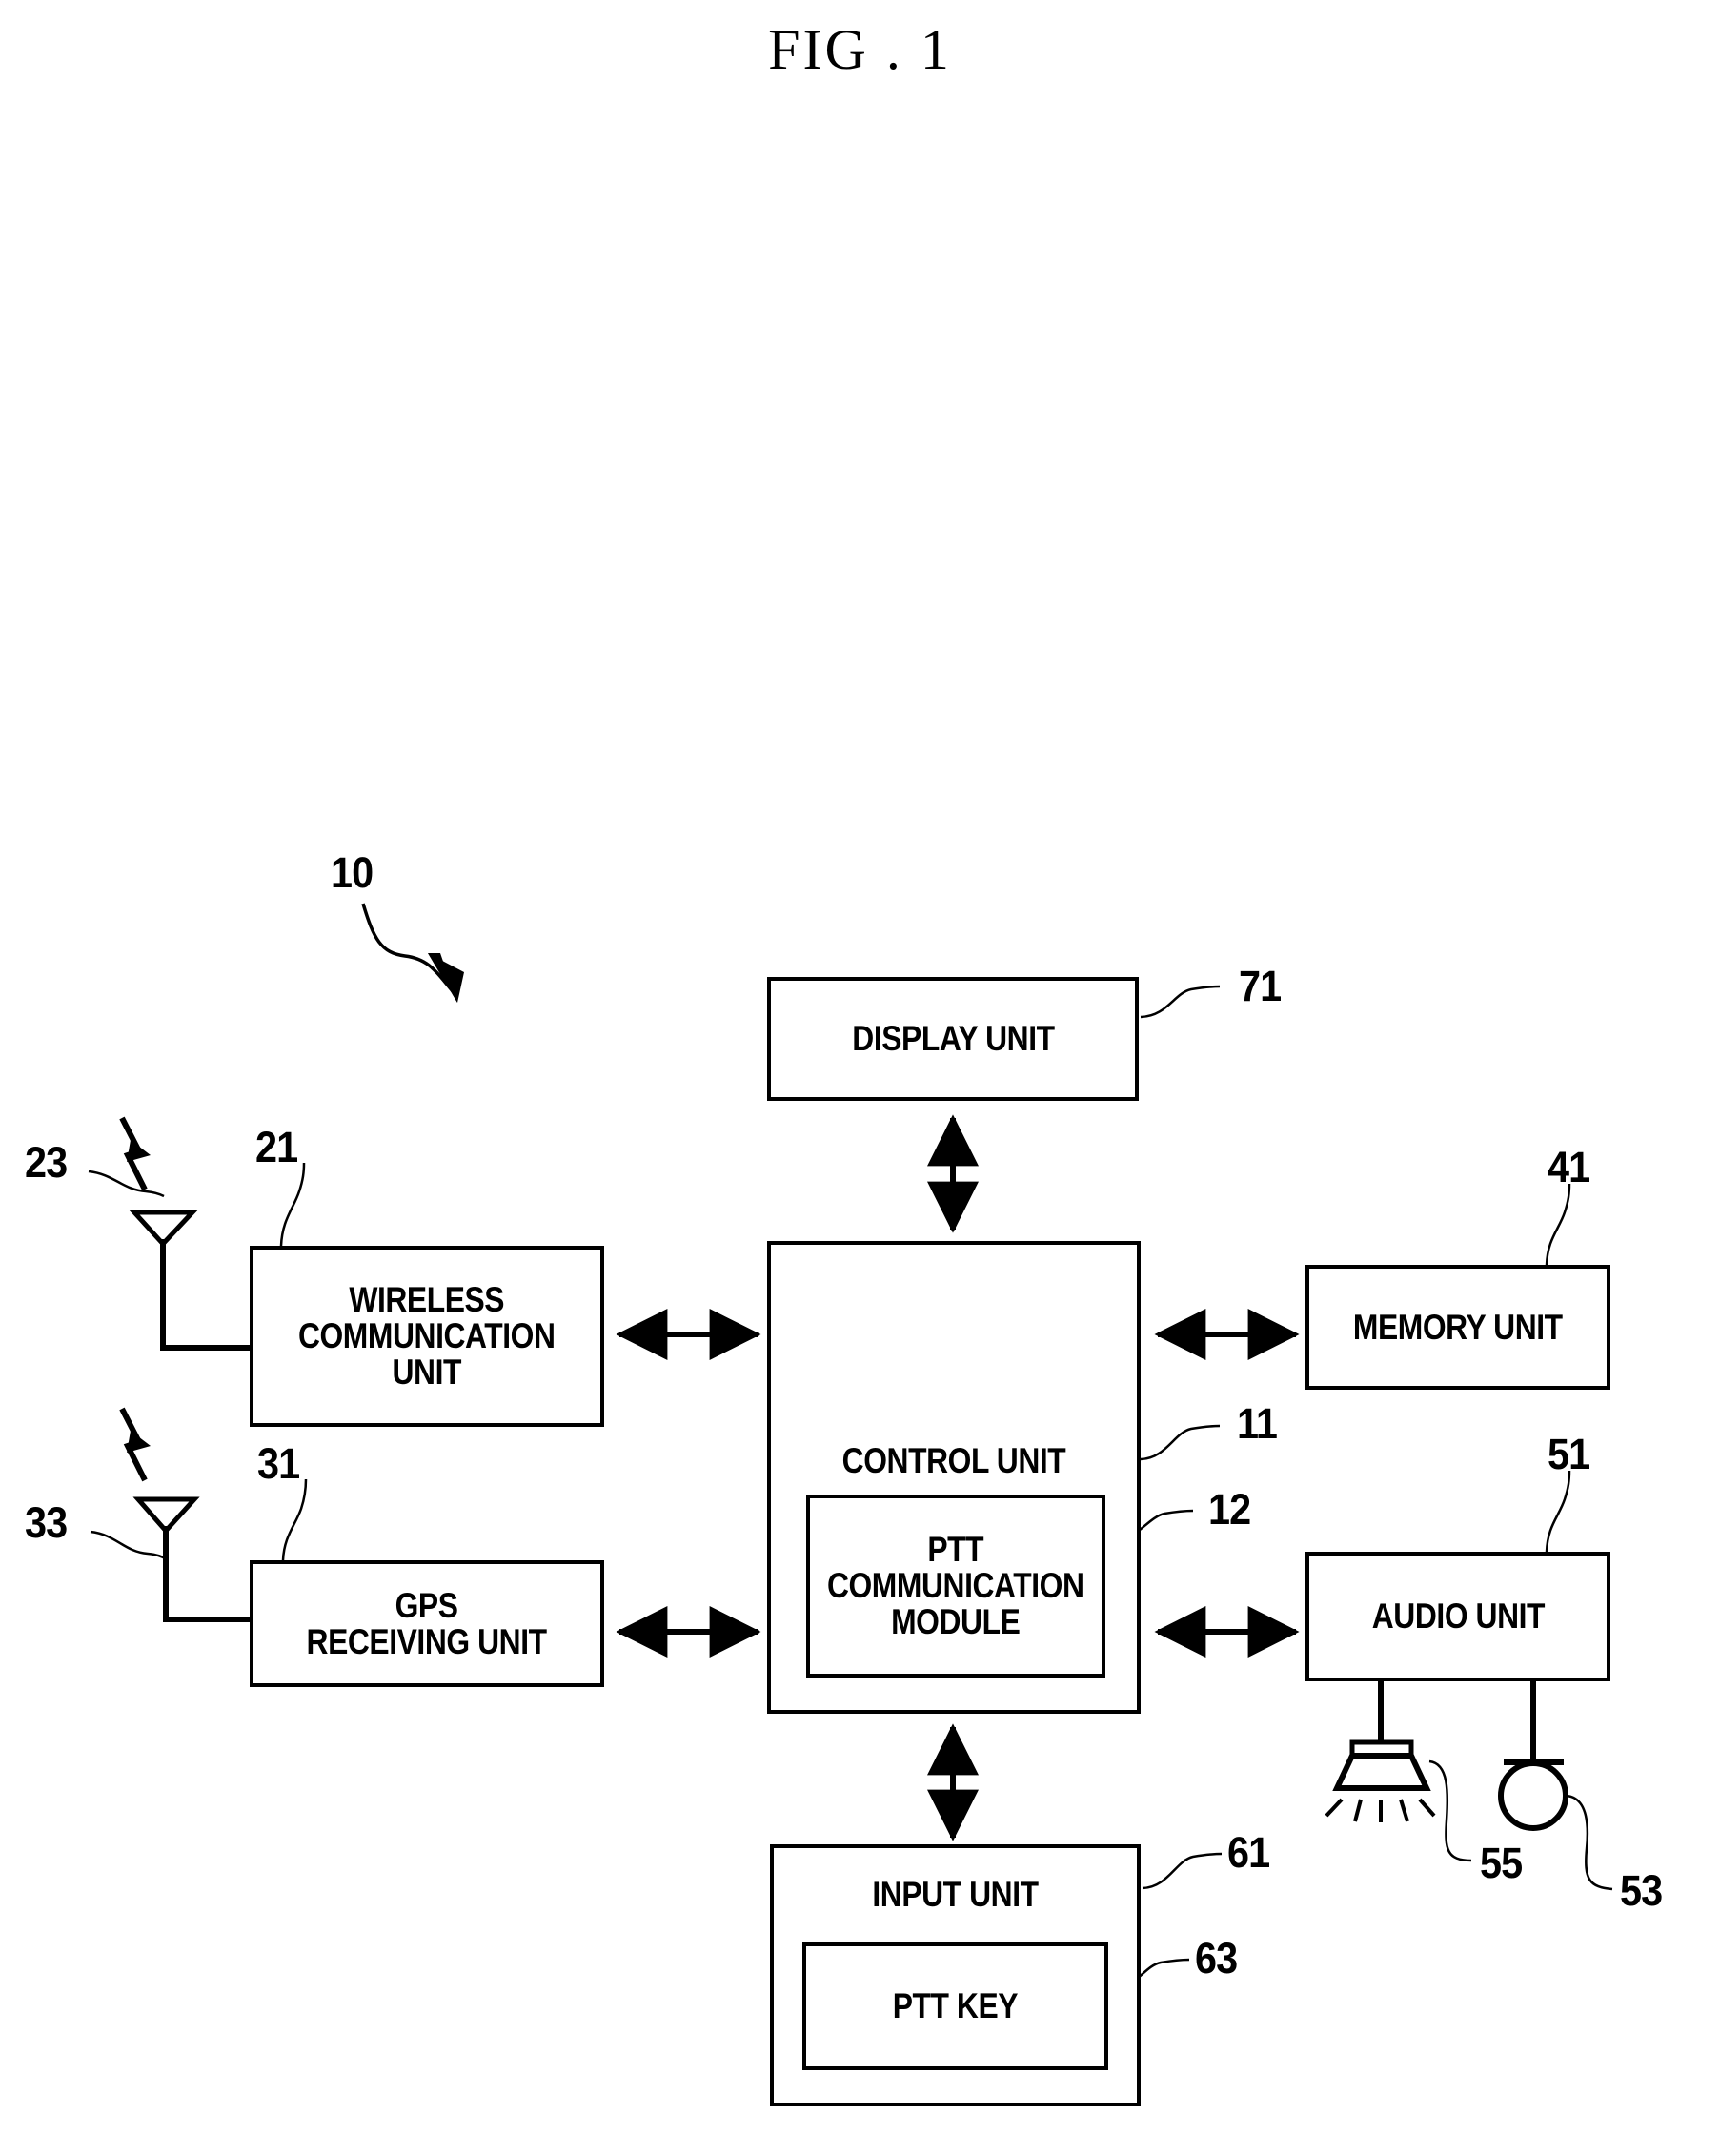 This screenshot has height=2156, width=1720. What do you see at coordinates (1248, 1853) in the screenshot?
I see `reference-numeral-input-unit: 61` at bounding box center [1248, 1853].